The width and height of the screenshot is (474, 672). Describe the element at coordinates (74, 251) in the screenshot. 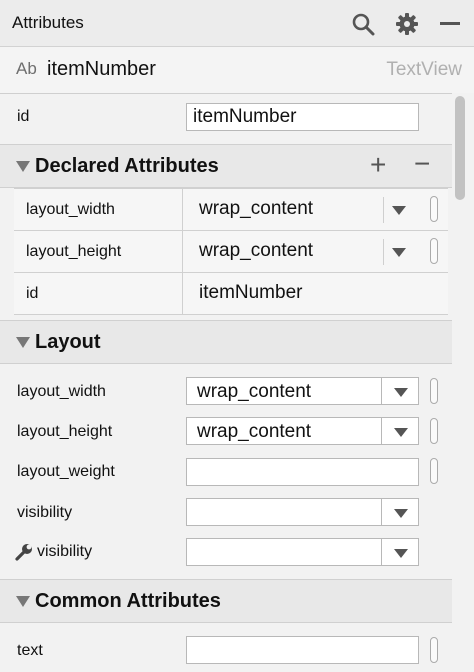

I see `attribute-name: layout_height` at that location.